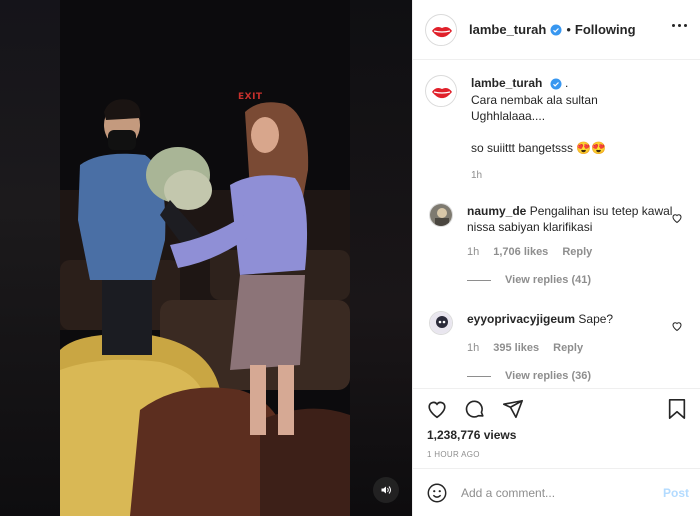  What do you see at coordinates (539, 148) in the screenshot?
I see `caption-line: so suiittt bangetsss 😍😍` at bounding box center [539, 148].